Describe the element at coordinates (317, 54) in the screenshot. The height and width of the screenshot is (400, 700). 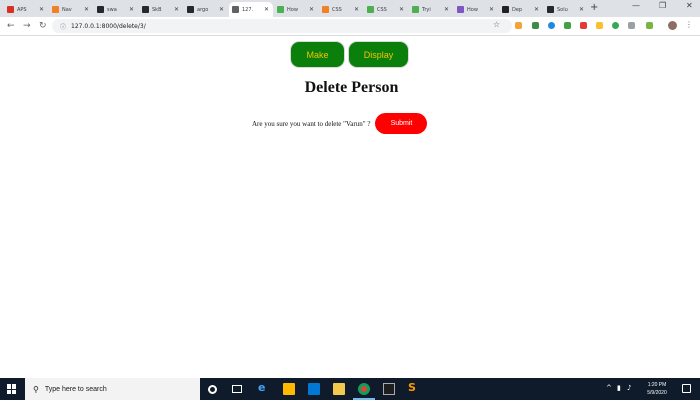
I see `make-button: Make` at that location.